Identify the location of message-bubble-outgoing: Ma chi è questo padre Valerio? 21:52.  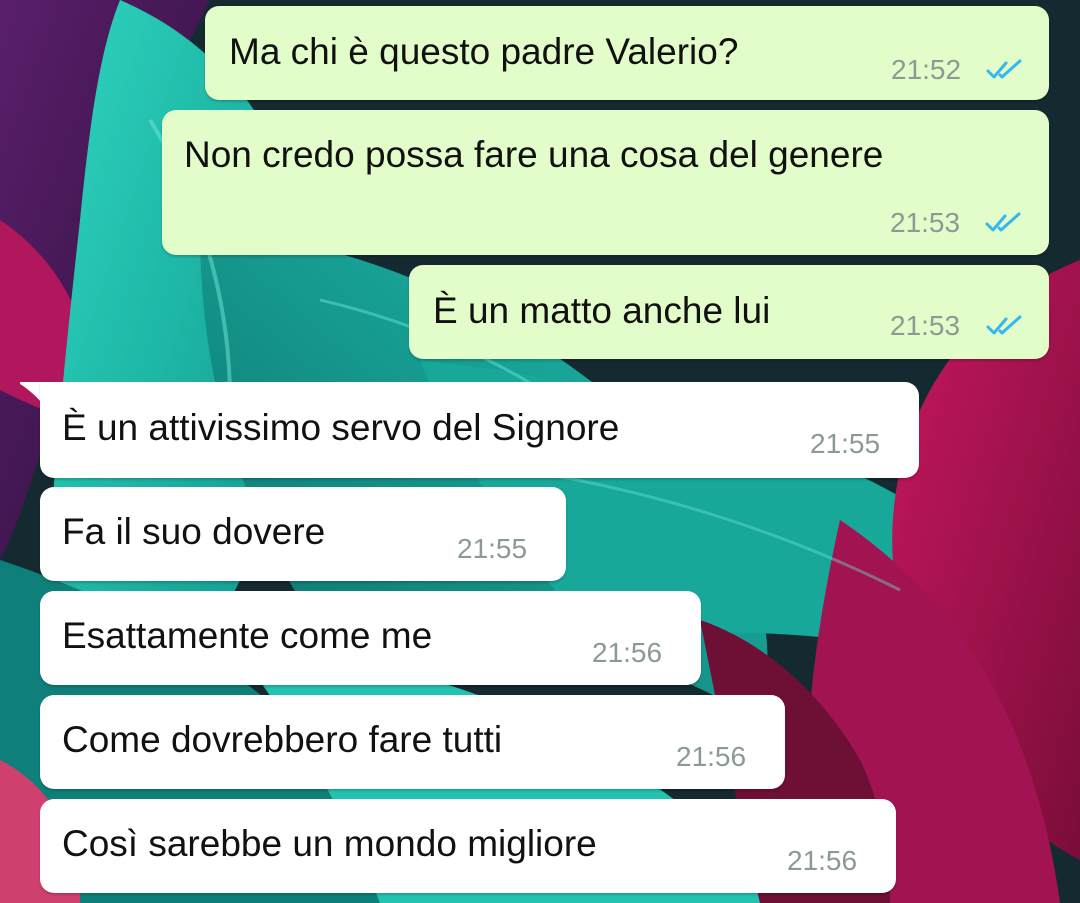
(627, 53).